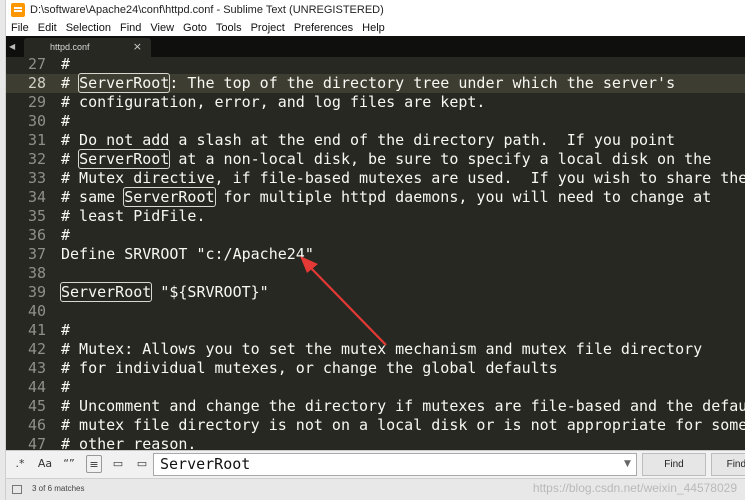 The height and width of the screenshot is (500, 745). Describe the element at coordinates (36, 216) in the screenshot. I see `line-number: 35` at that location.